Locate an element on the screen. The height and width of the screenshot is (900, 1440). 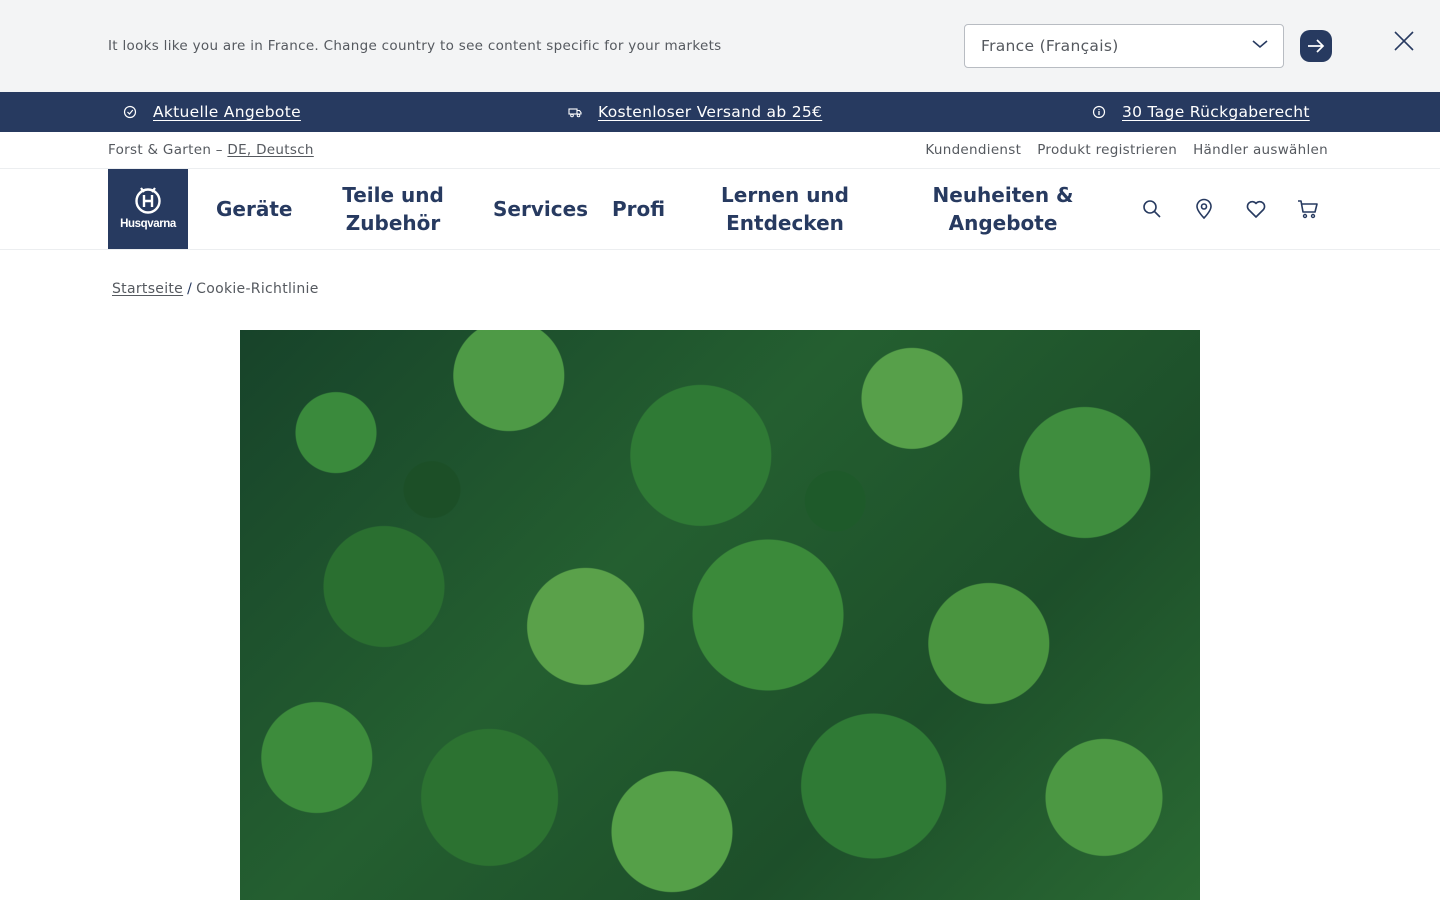
register-product-link: Produkt registrieren is located at coordinates (1107, 150).